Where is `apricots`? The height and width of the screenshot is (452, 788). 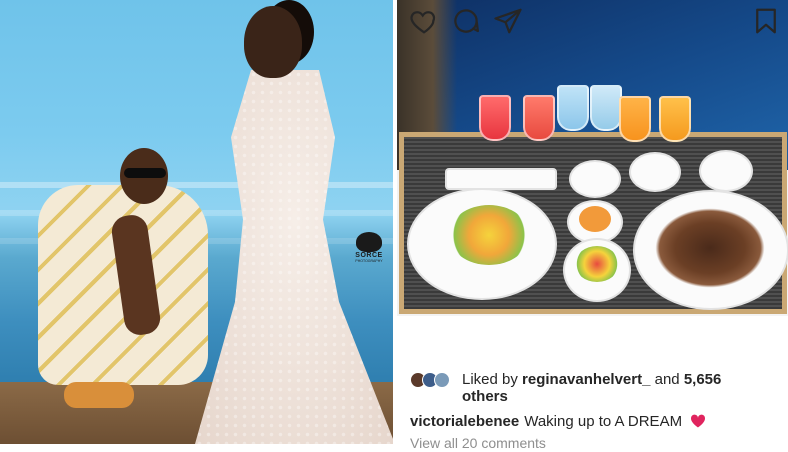 apricots is located at coordinates (595, 219).